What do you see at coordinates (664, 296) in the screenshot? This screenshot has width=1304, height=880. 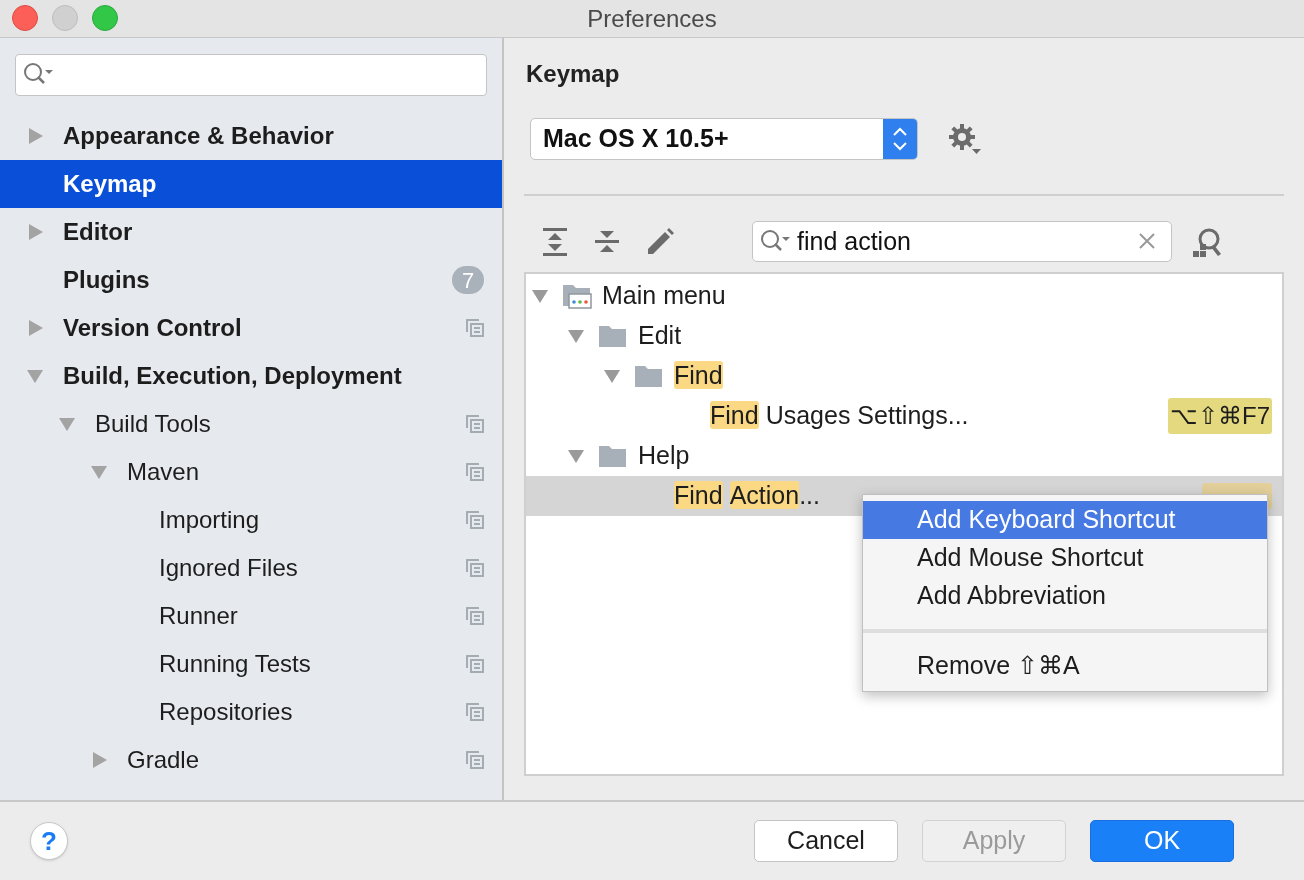 I see `node-label: Main menu` at bounding box center [664, 296].